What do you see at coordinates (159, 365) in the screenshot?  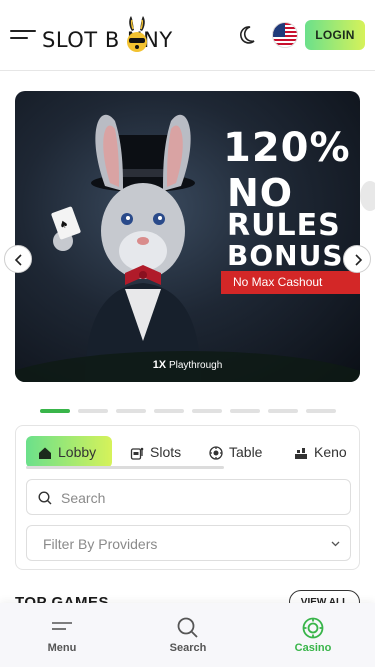 I see `playthrough-multiplier: 1X` at bounding box center [159, 365].